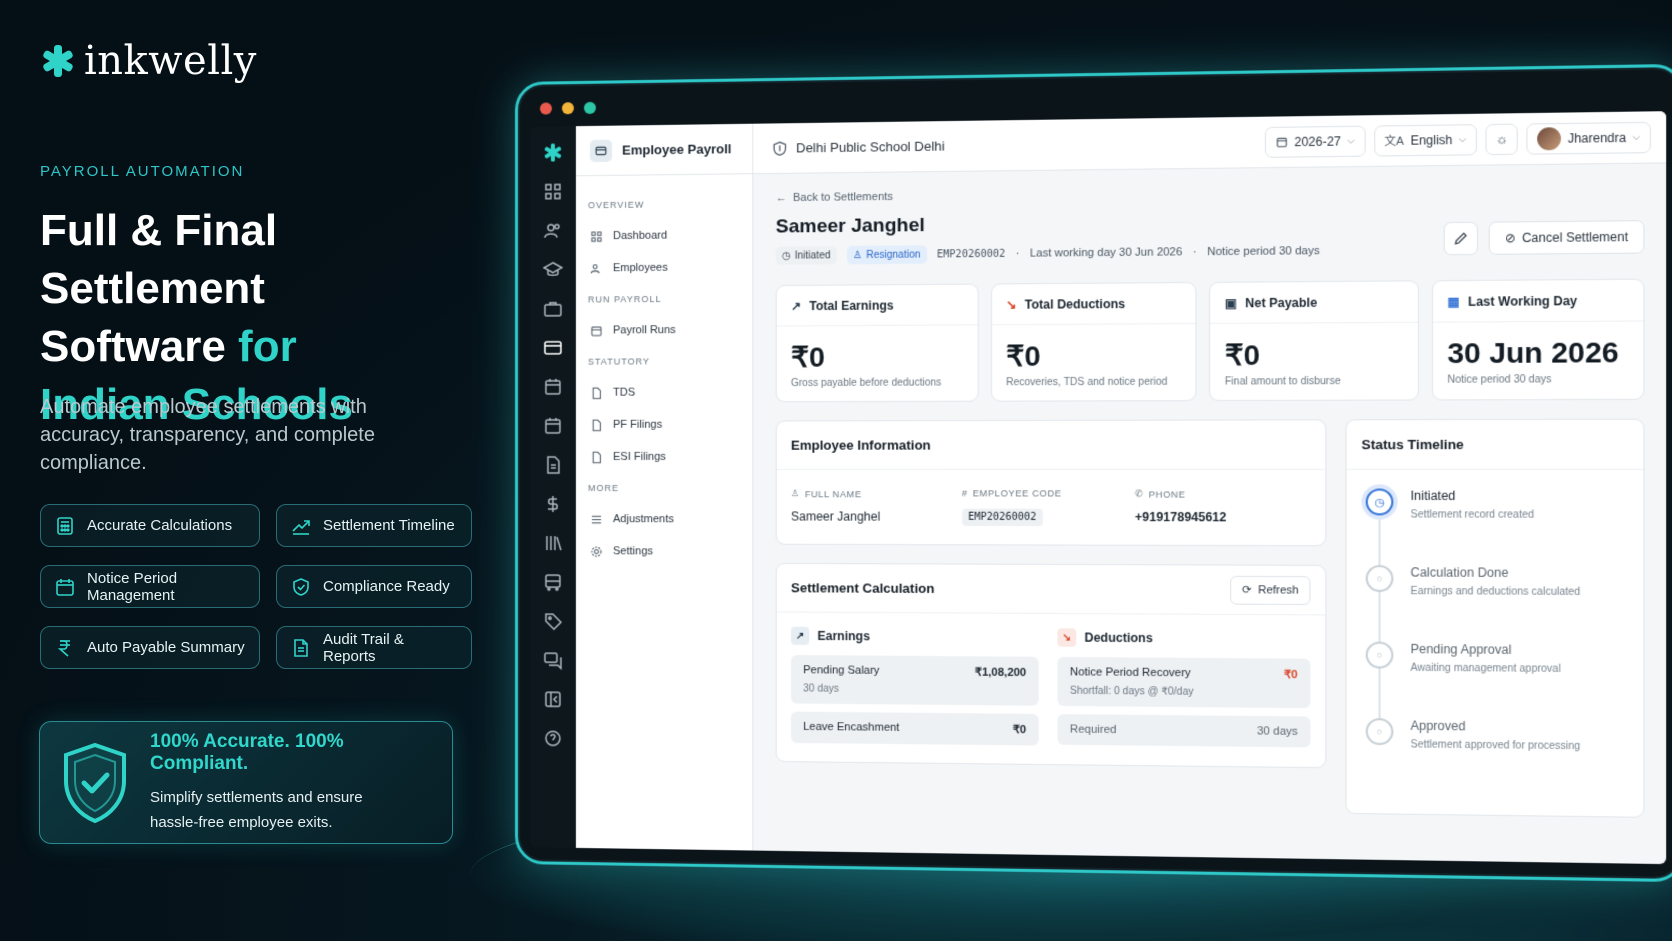 The image size is (1672, 941). Describe the element at coordinates (386, 586) in the screenshot. I see `feature-label: Compliance Ready` at that location.